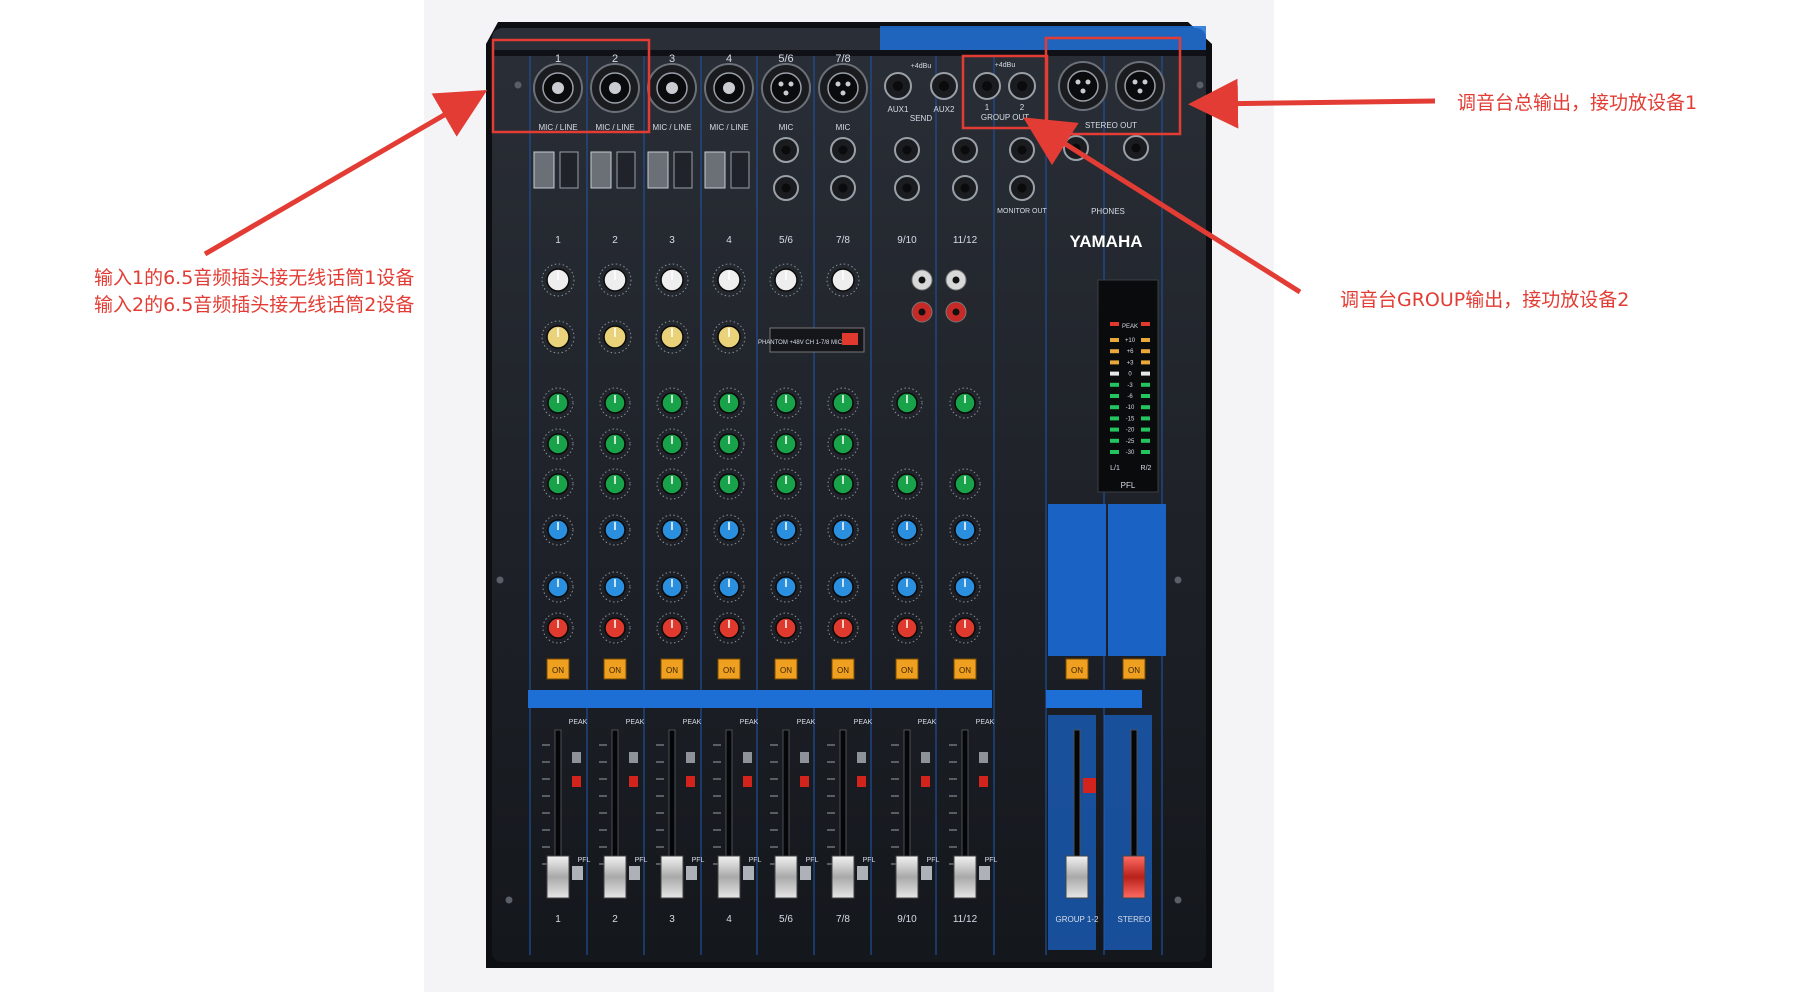 This screenshot has width=1808, height=992. I want to click on group-out-level-label: +4dBu, so click(1005, 65).